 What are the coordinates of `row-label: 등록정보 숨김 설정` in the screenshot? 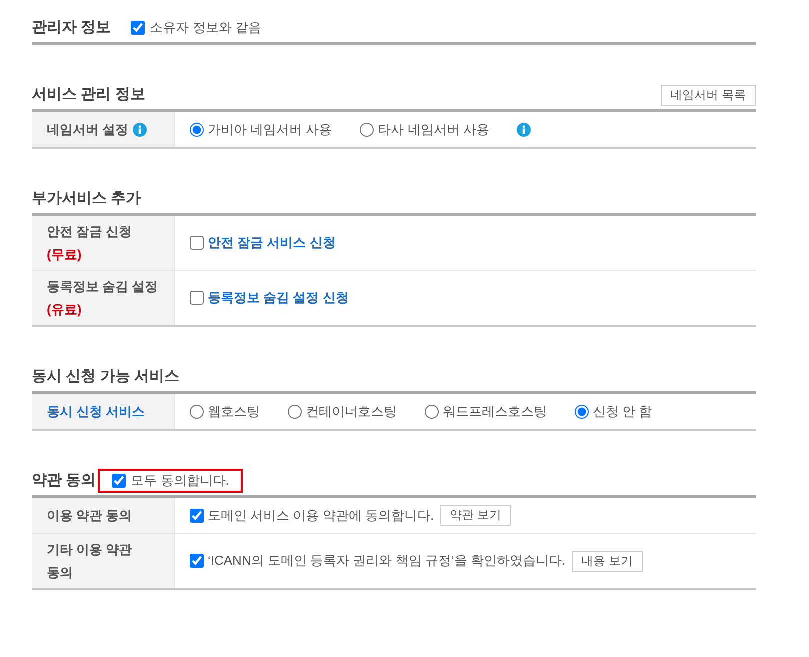 It's located at (102, 287).